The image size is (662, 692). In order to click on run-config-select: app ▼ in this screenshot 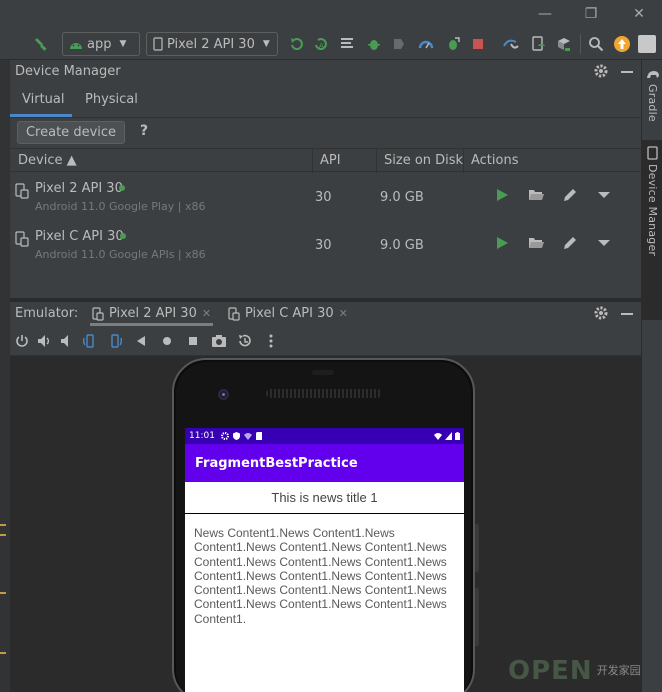, I will do `click(101, 44)`.